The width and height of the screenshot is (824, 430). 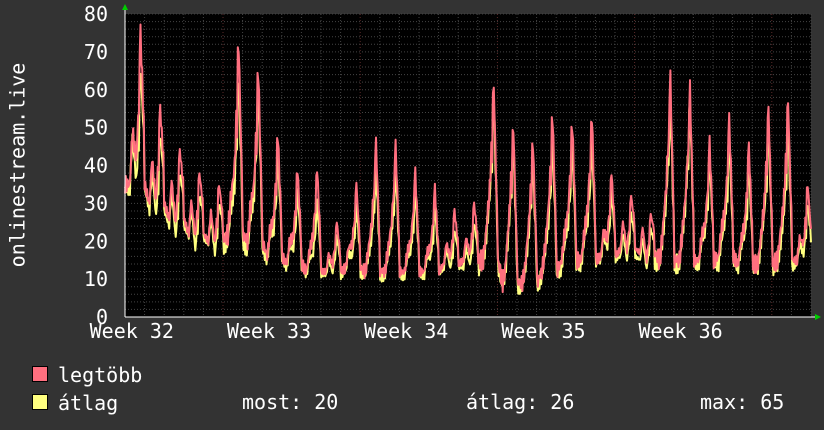 I want to click on y-tick-label: 20, so click(x=96, y=241).